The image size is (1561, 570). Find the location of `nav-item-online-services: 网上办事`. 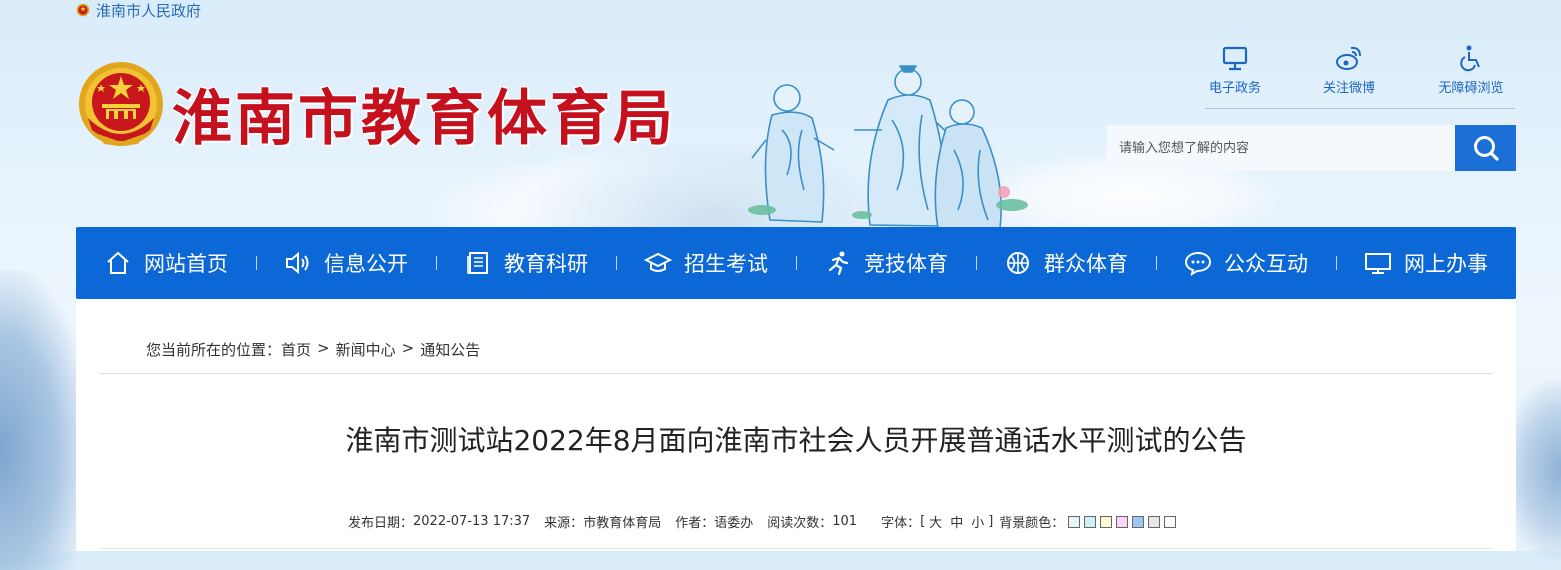

nav-item-online-services: 网上办事 is located at coordinates (1426, 263).